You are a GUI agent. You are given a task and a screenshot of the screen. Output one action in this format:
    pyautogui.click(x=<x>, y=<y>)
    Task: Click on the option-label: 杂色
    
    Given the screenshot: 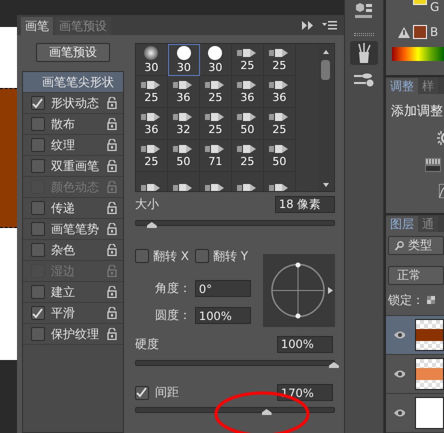 What is the action you would take?
    pyautogui.click(x=75, y=250)
    